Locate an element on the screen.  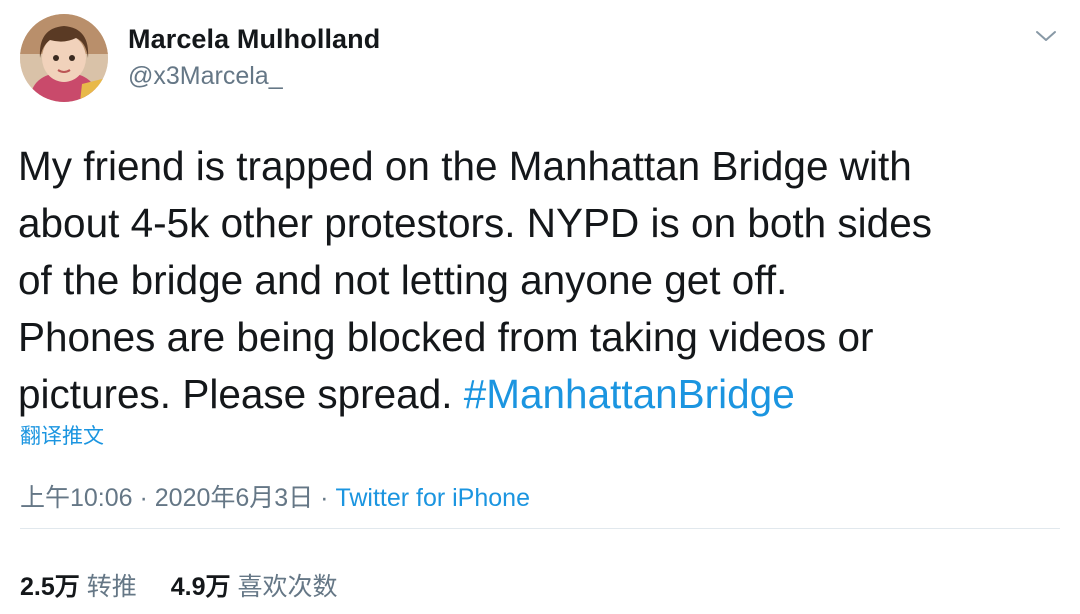
retweets-stat: 2.5万 转推 is located at coordinates (78, 585).